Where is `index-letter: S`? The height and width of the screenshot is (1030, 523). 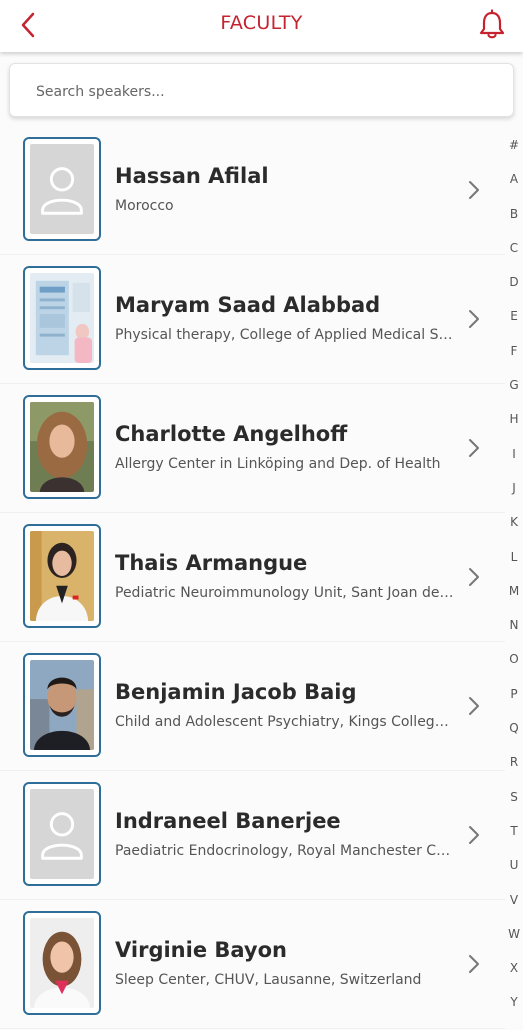
index-letter: S is located at coordinates (514, 807).